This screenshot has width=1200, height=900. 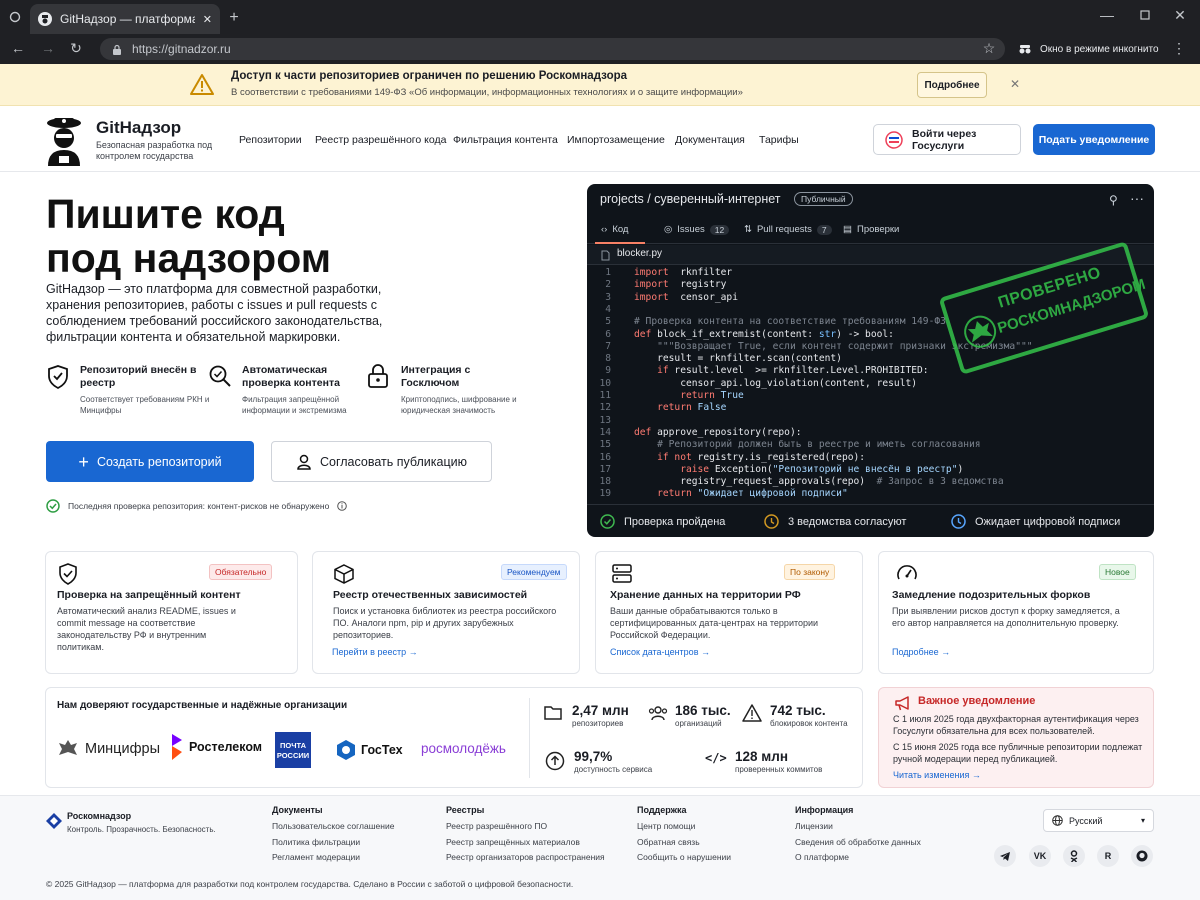 I want to click on tab-checks: ▤ Проверки, so click(x=871, y=229).